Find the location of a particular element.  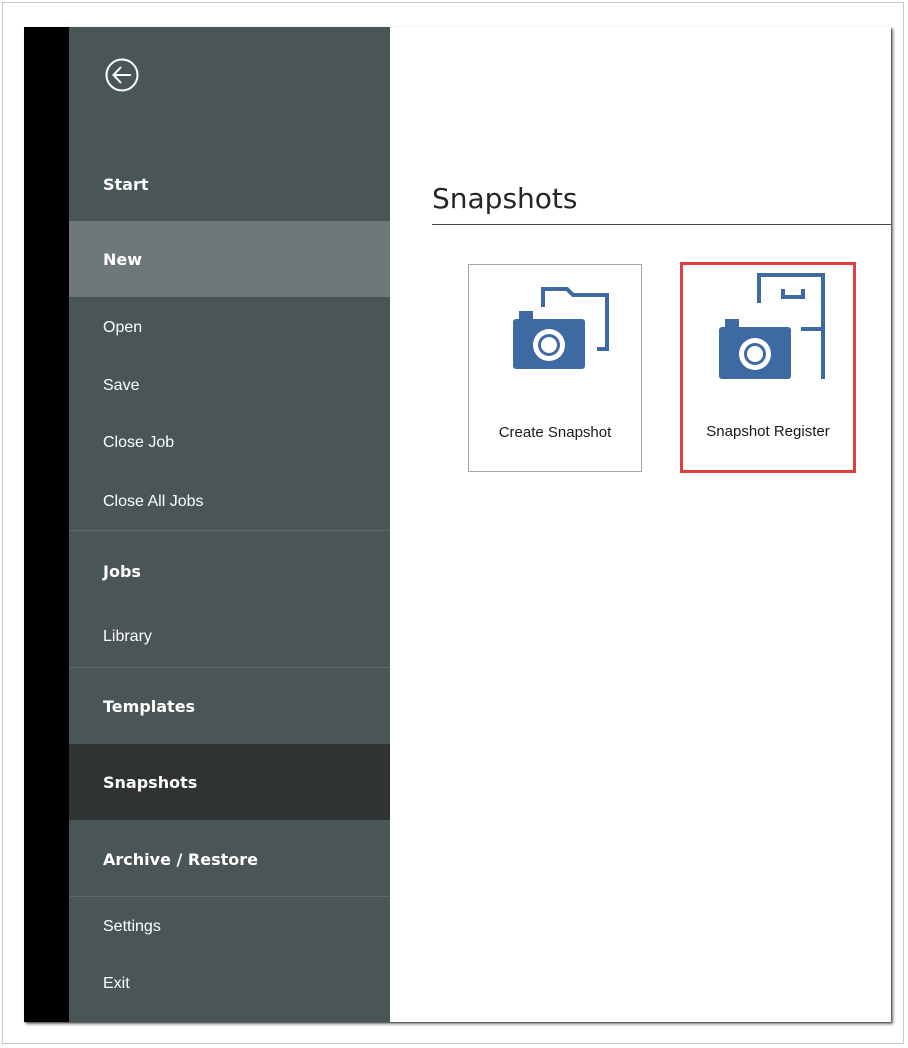

back-arrow-icon is located at coordinates (122, 75).